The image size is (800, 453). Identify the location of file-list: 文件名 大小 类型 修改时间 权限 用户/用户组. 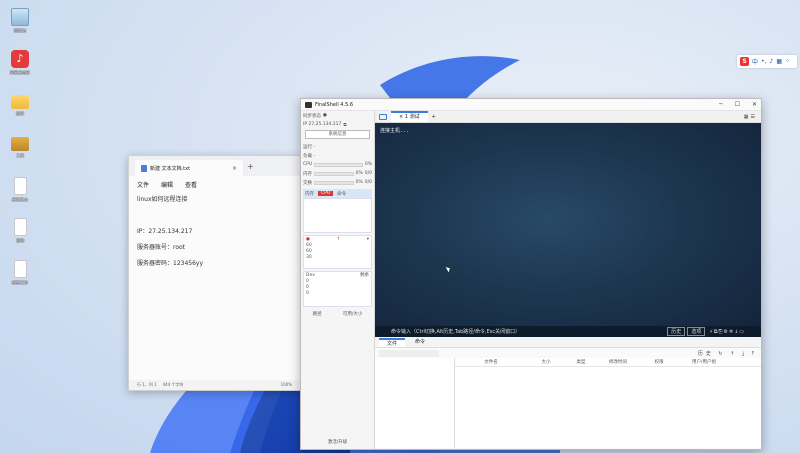
(608, 403).